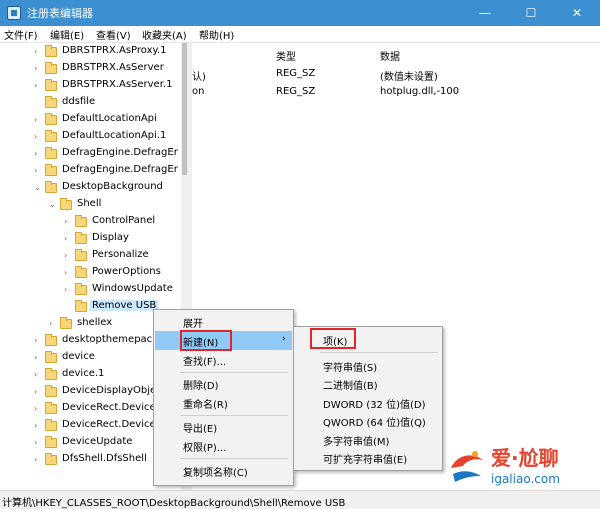 Image resolution: width=600 pixels, height=509 pixels. What do you see at coordinates (110, 237) in the screenshot?
I see `tree-node-label: Display` at bounding box center [110, 237].